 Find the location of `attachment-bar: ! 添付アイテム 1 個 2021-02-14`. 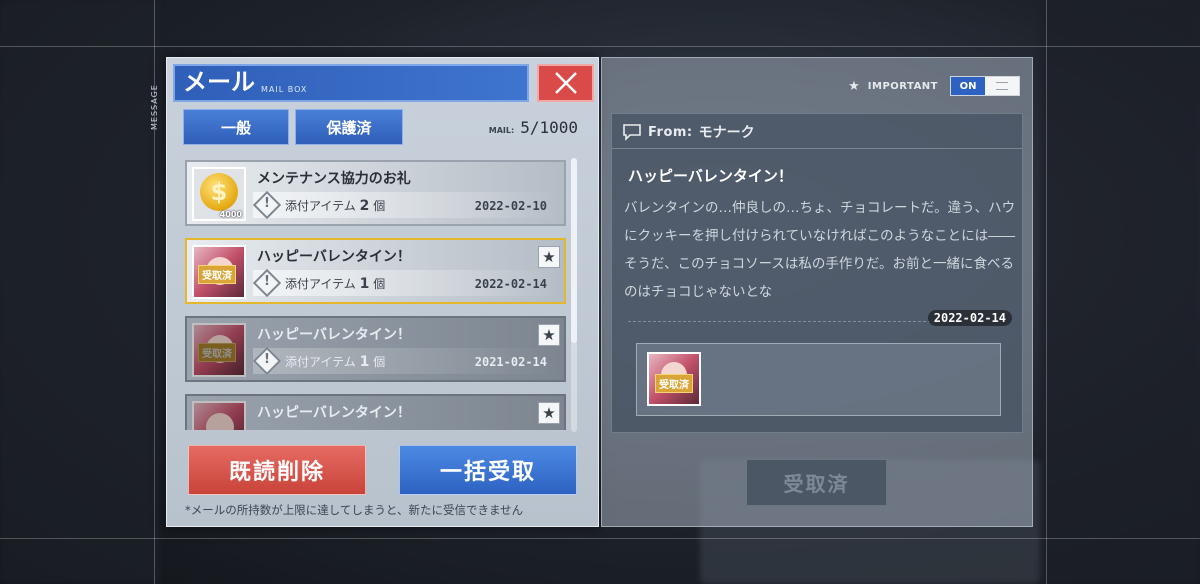

attachment-bar: ! 添付アイテム 1 個 2021-02-14 is located at coordinates (406, 361).